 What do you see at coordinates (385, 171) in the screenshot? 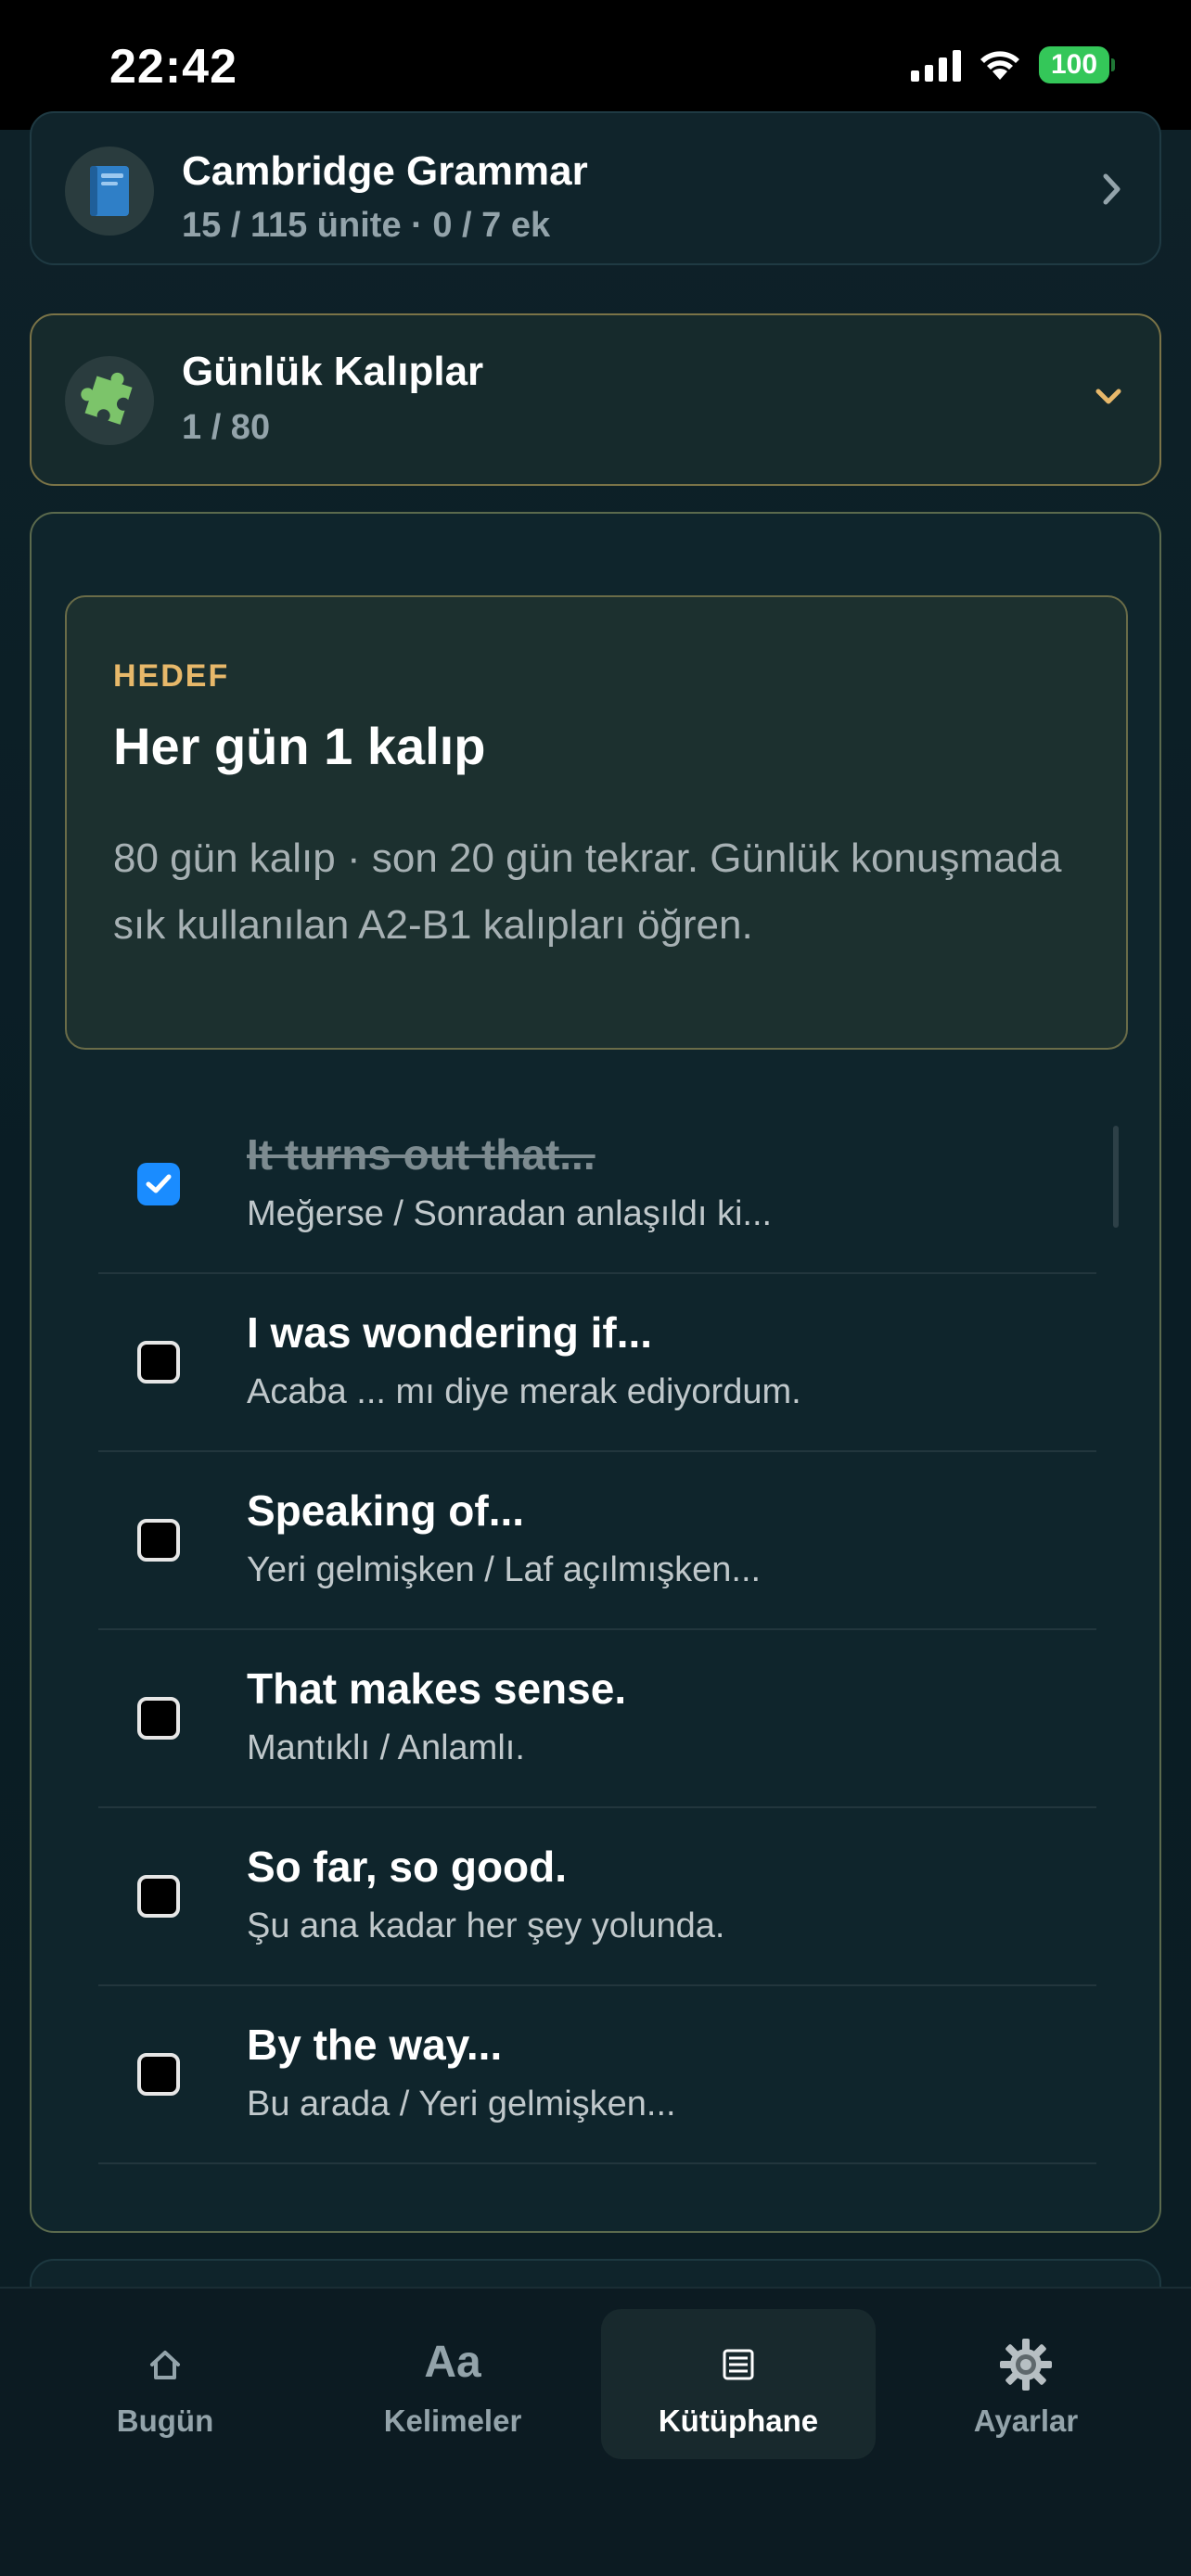
I see `card-title: Cambridge Grammar` at bounding box center [385, 171].